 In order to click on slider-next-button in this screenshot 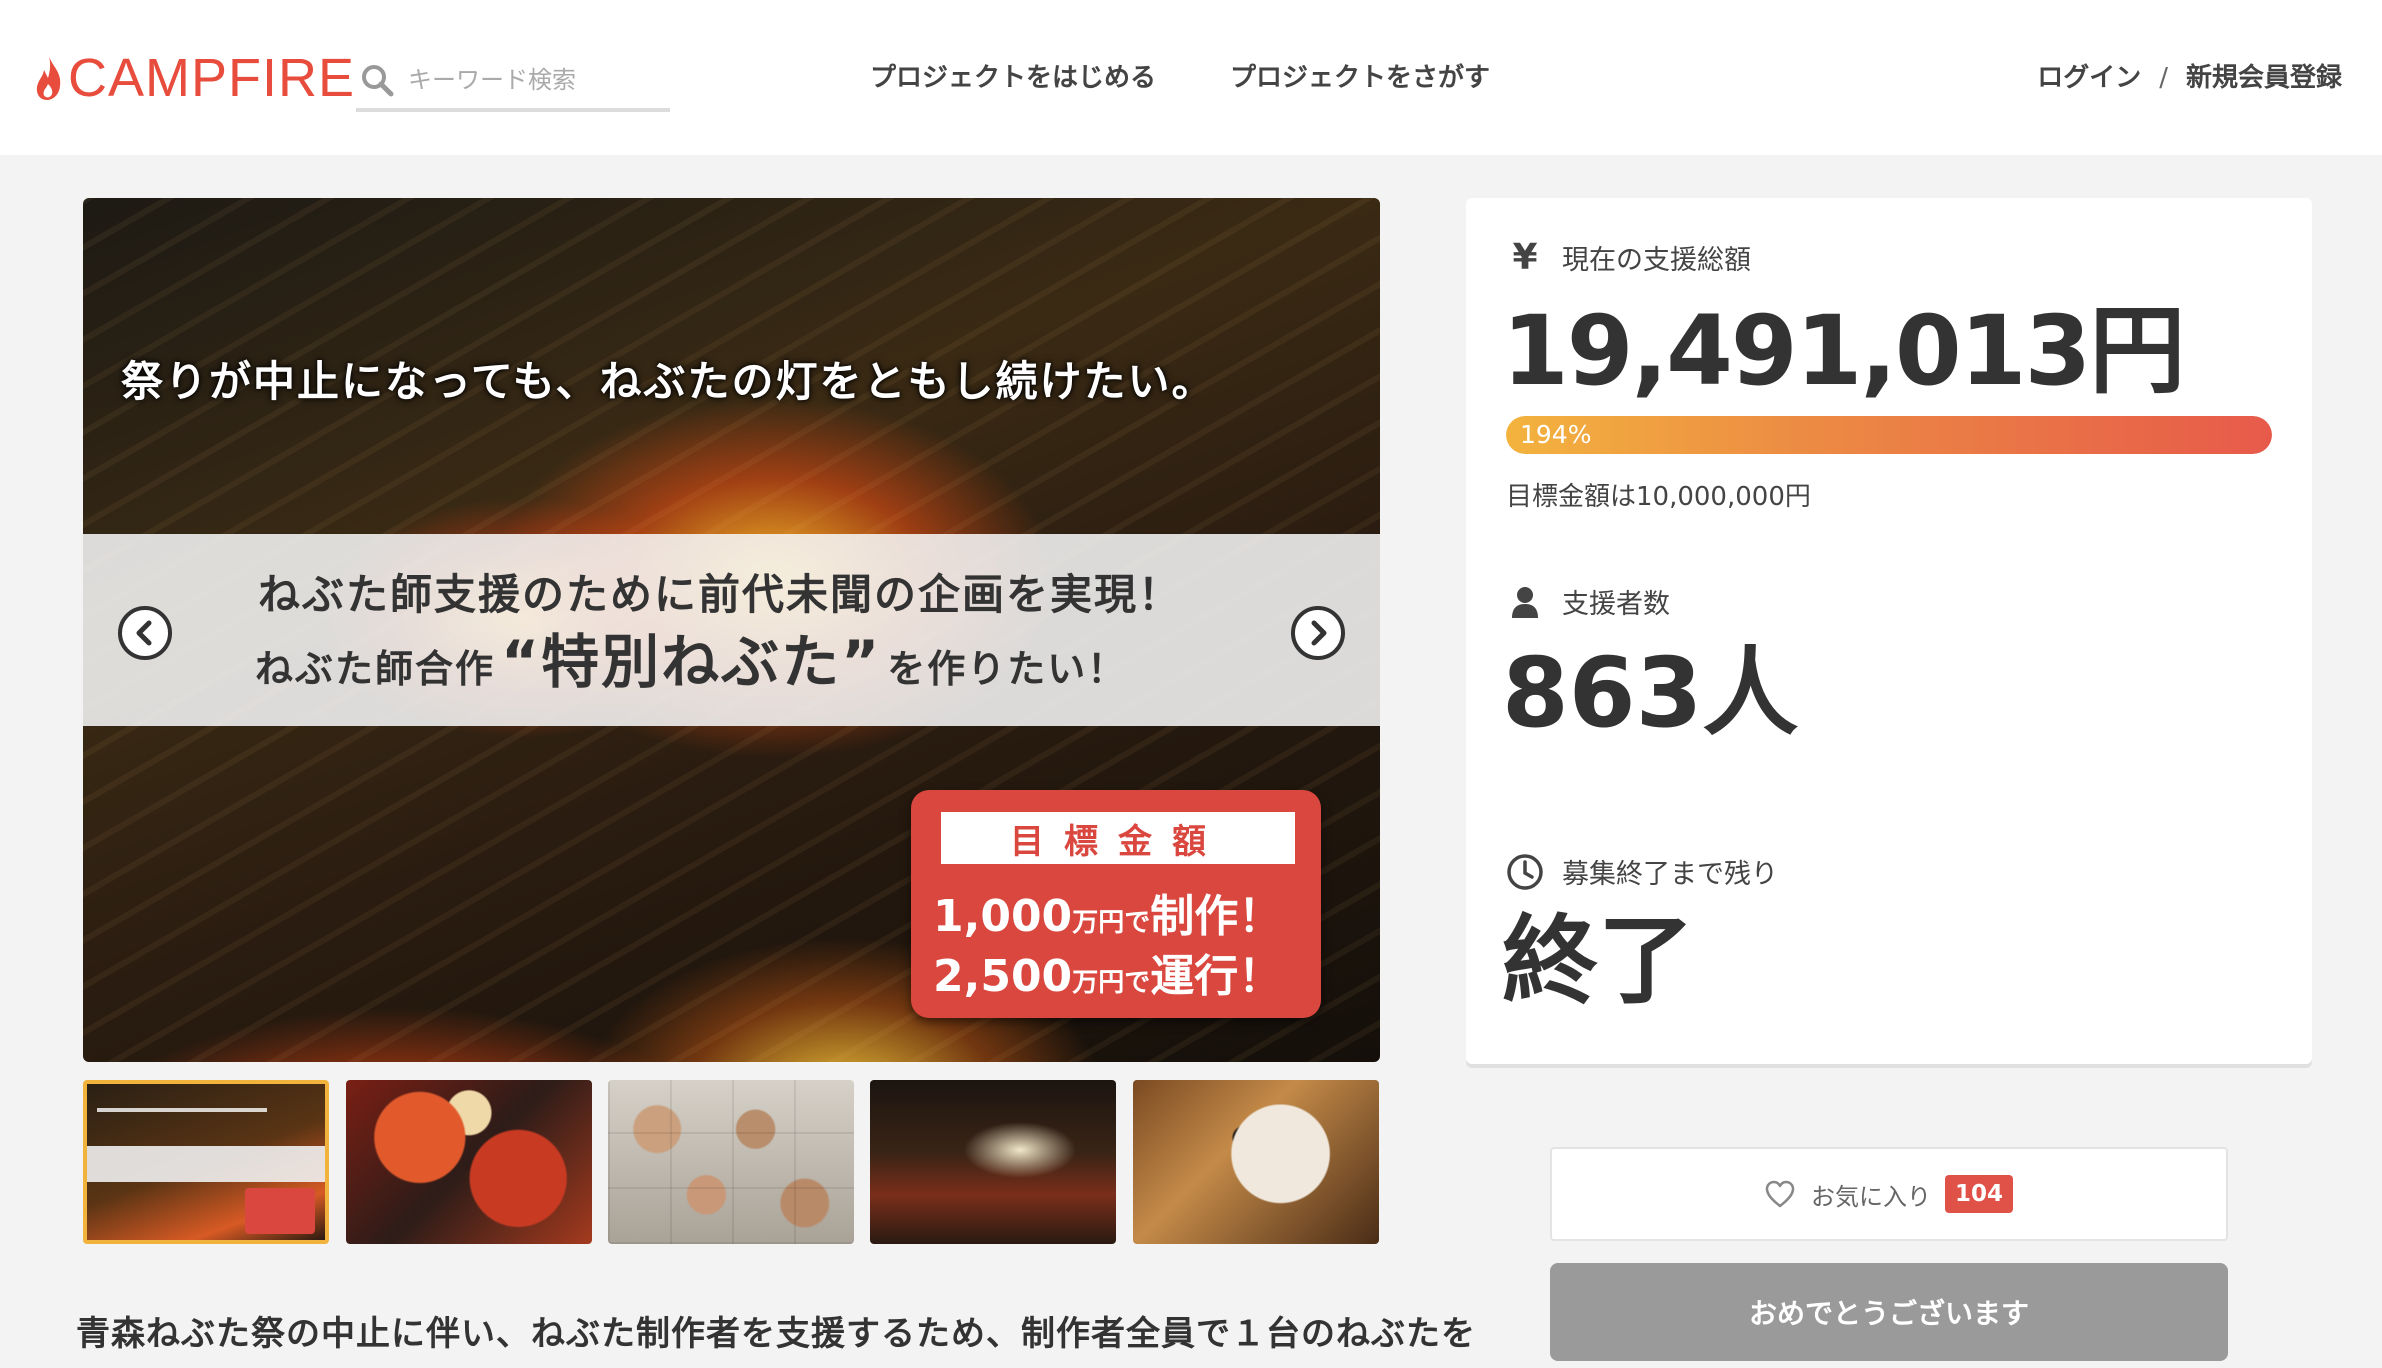, I will do `click(1318, 633)`.